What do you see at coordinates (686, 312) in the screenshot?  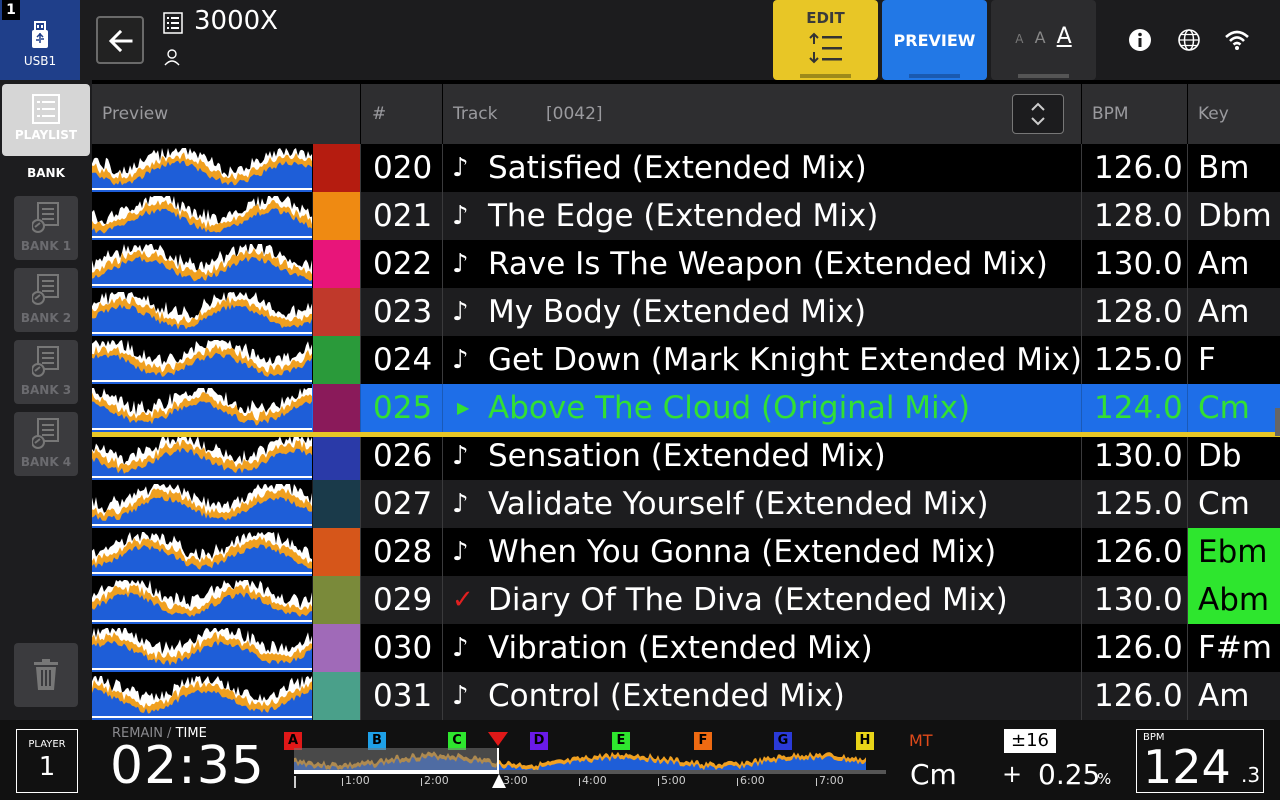 I see `track-row: 023 ♪ My Body (Extended Mix) 128.0 Am` at bounding box center [686, 312].